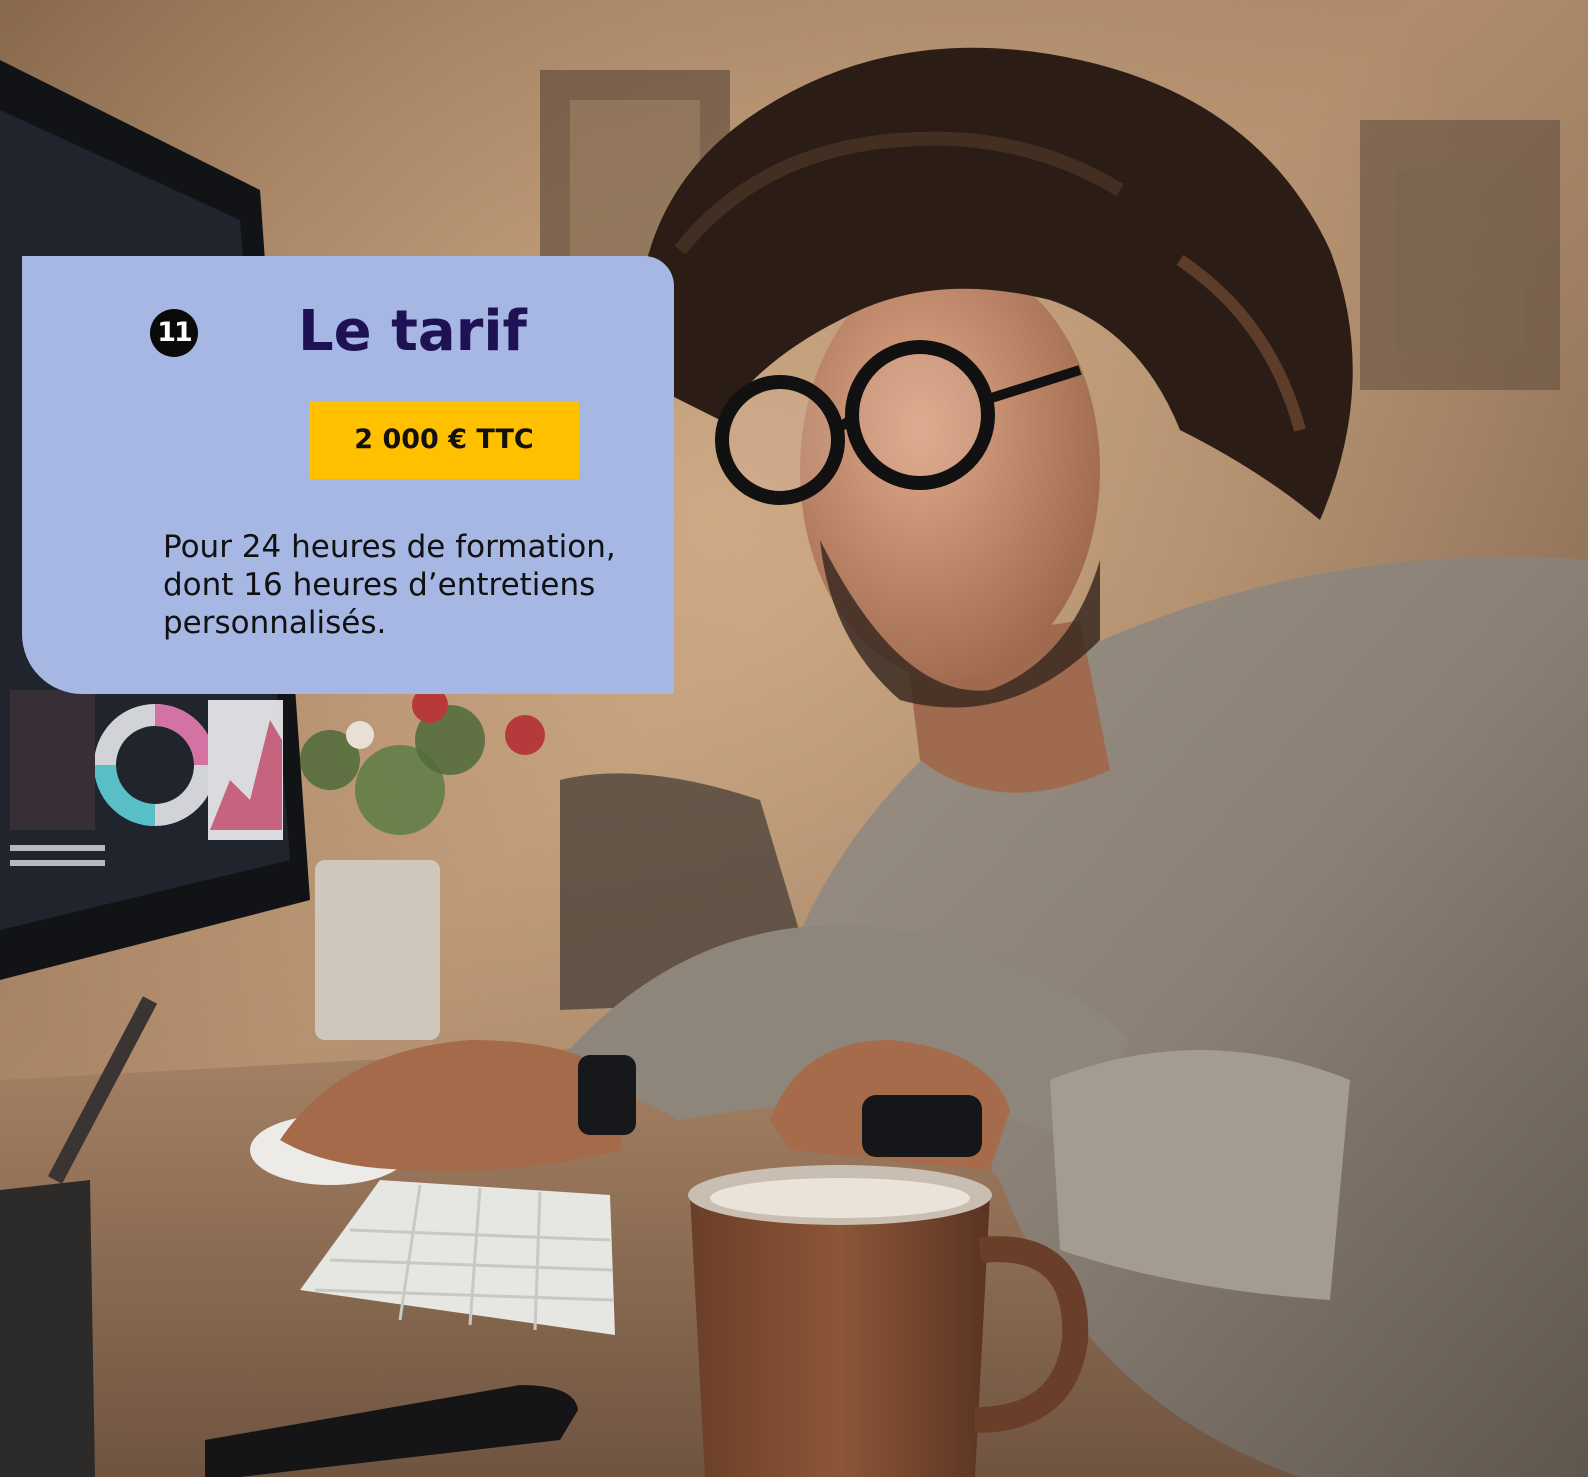  I want to click on description-line: Pour 24 heures de formation,, so click(389, 547).